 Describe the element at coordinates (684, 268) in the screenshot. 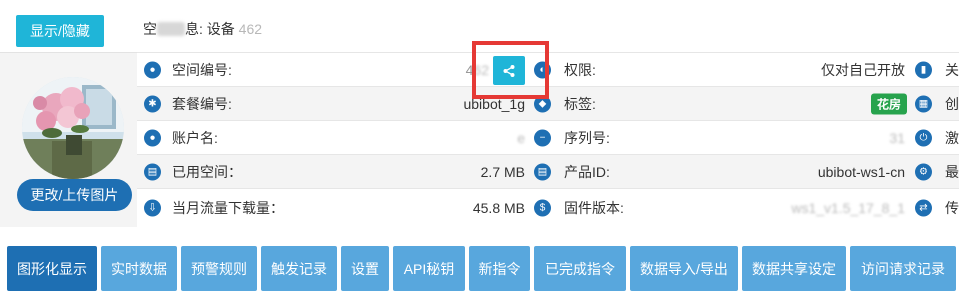

I see `tab-data-import-export: 数据导入/导出` at that location.